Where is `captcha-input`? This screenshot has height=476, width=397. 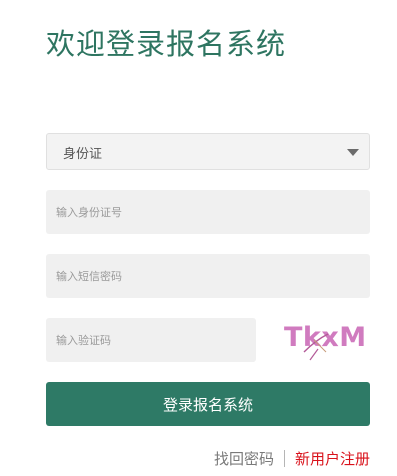 captcha-input is located at coordinates (151, 340).